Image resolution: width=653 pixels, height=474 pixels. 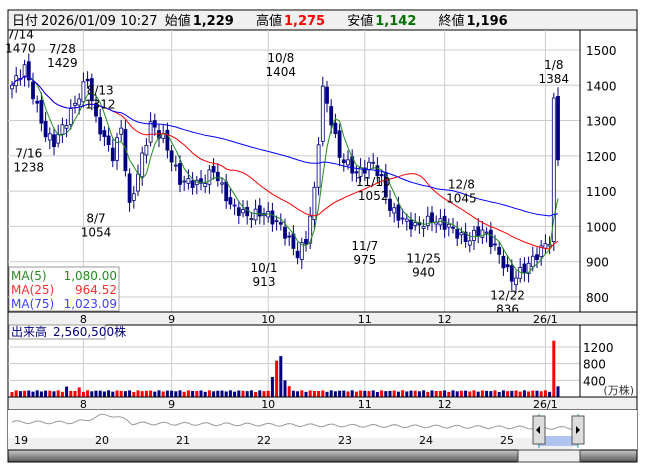 I want to click on ma75-value: 1,023.09, so click(x=90, y=304).